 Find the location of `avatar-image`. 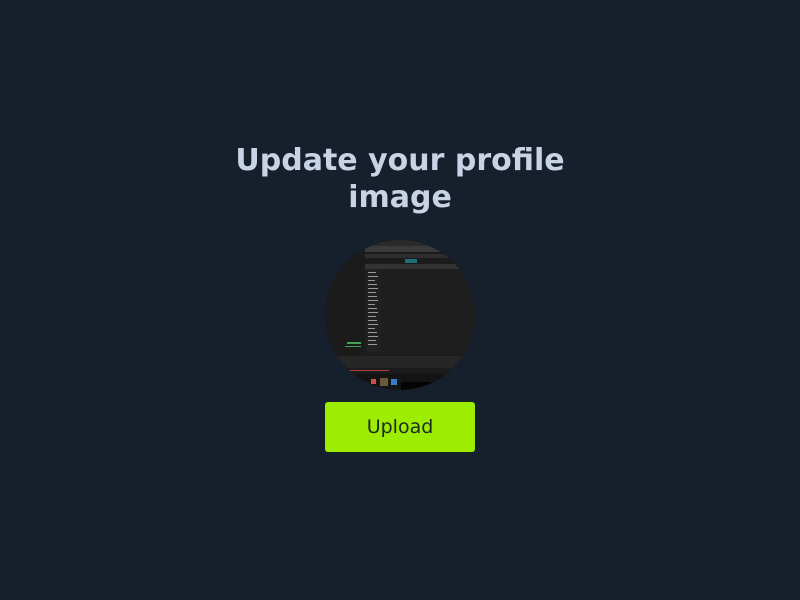

avatar-image is located at coordinates (400, 315).